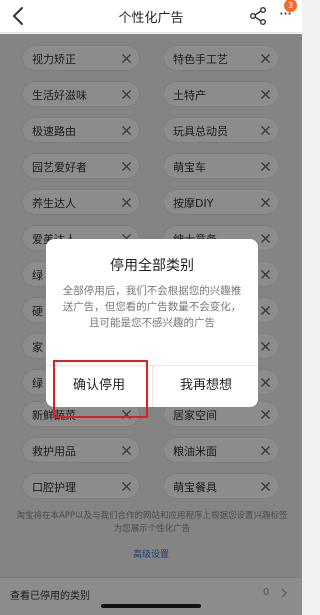  Describe the element at coordinates (152, 266) in the screenshot. I see `dialog-title: 停用全部类别` at that location.